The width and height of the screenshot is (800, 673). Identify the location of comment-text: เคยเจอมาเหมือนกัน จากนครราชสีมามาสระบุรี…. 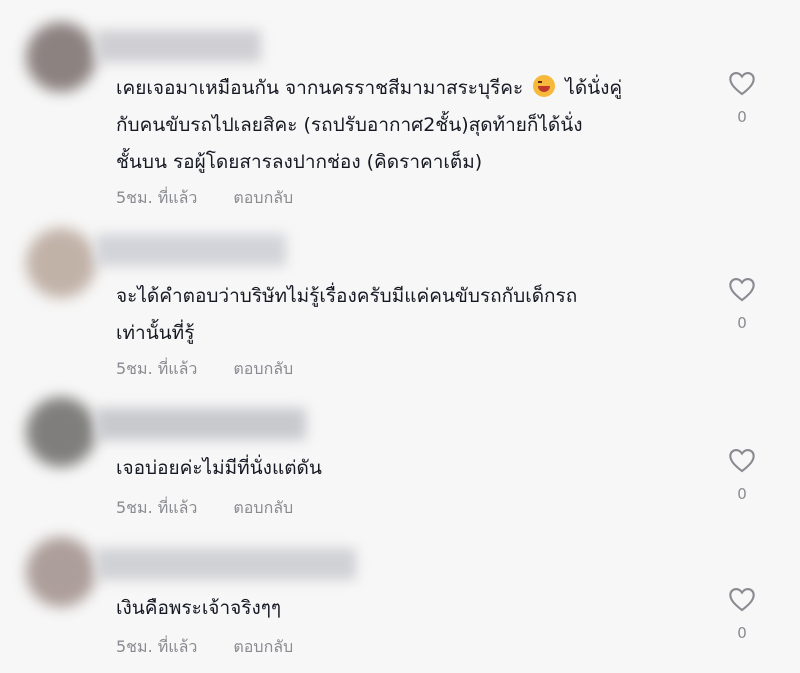
(416, 125).